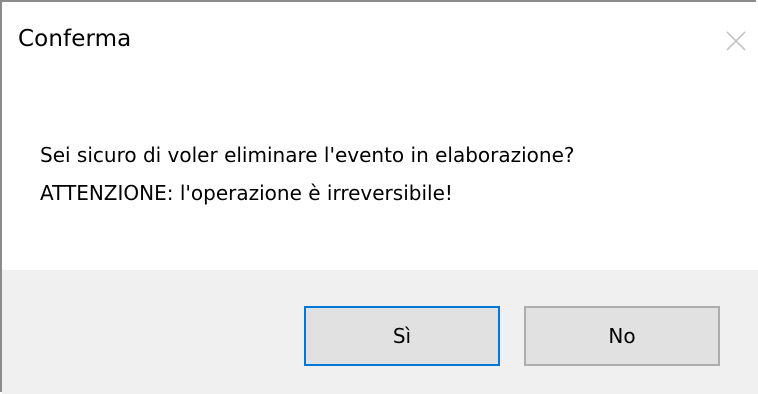 This screenshot has width=758, height=394. What do you see at coordinates (402, 336) in the screenshot?
I see `yes-button: Sì` at bounding box center [402, 336].